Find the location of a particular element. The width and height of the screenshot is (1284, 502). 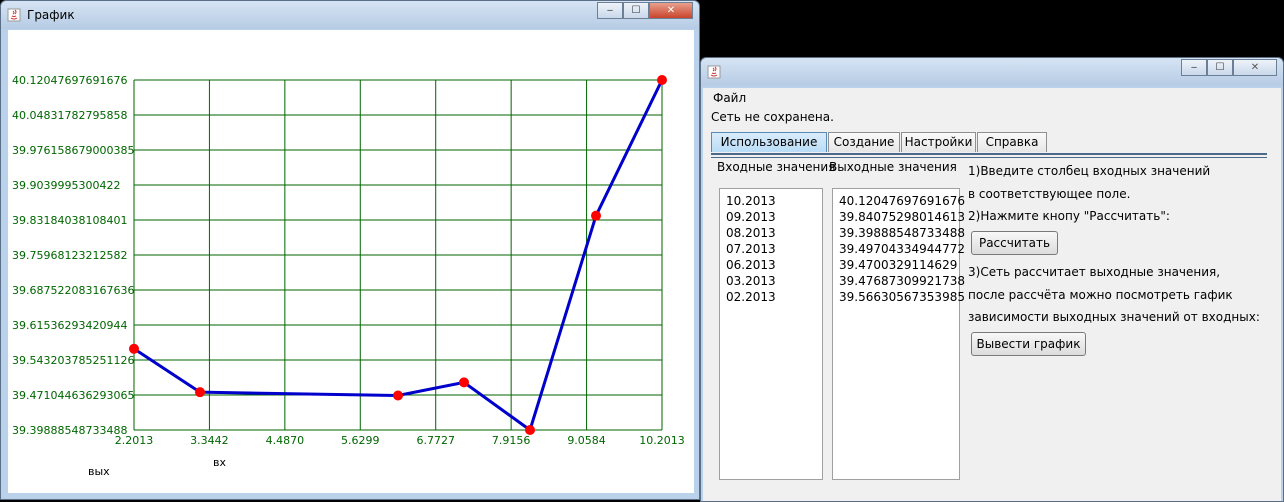

input-value-line: 08.2013 is located at coordinates (751, 233).